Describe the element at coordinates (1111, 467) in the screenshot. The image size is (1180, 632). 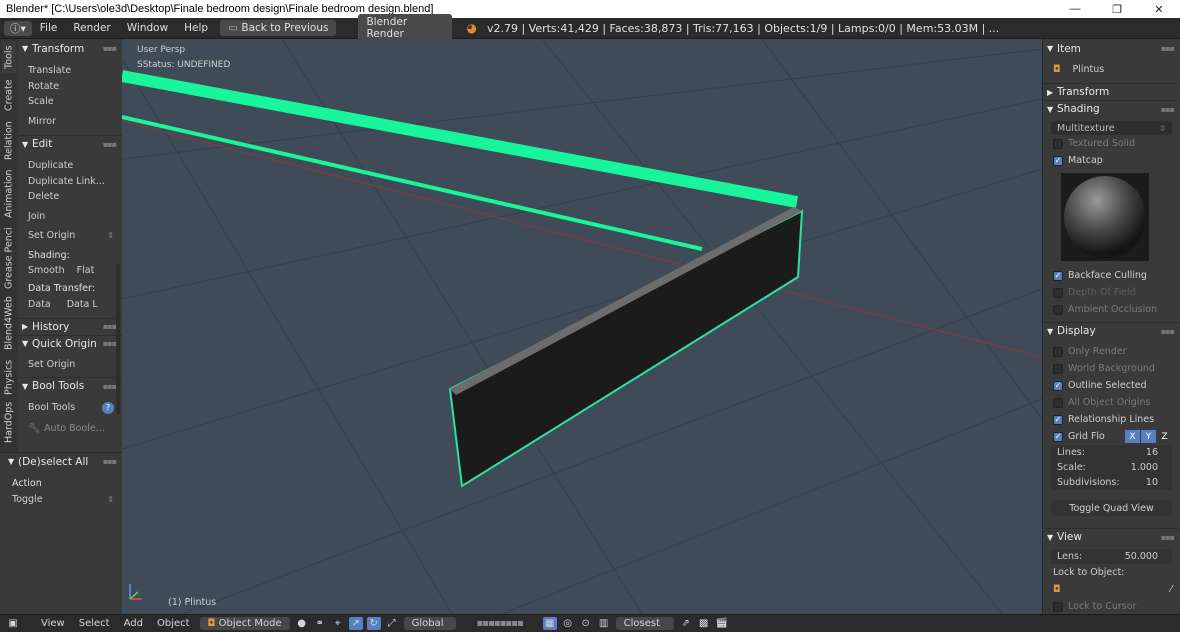
I see `grid-scale-field: Scale: 1.000` at that location.